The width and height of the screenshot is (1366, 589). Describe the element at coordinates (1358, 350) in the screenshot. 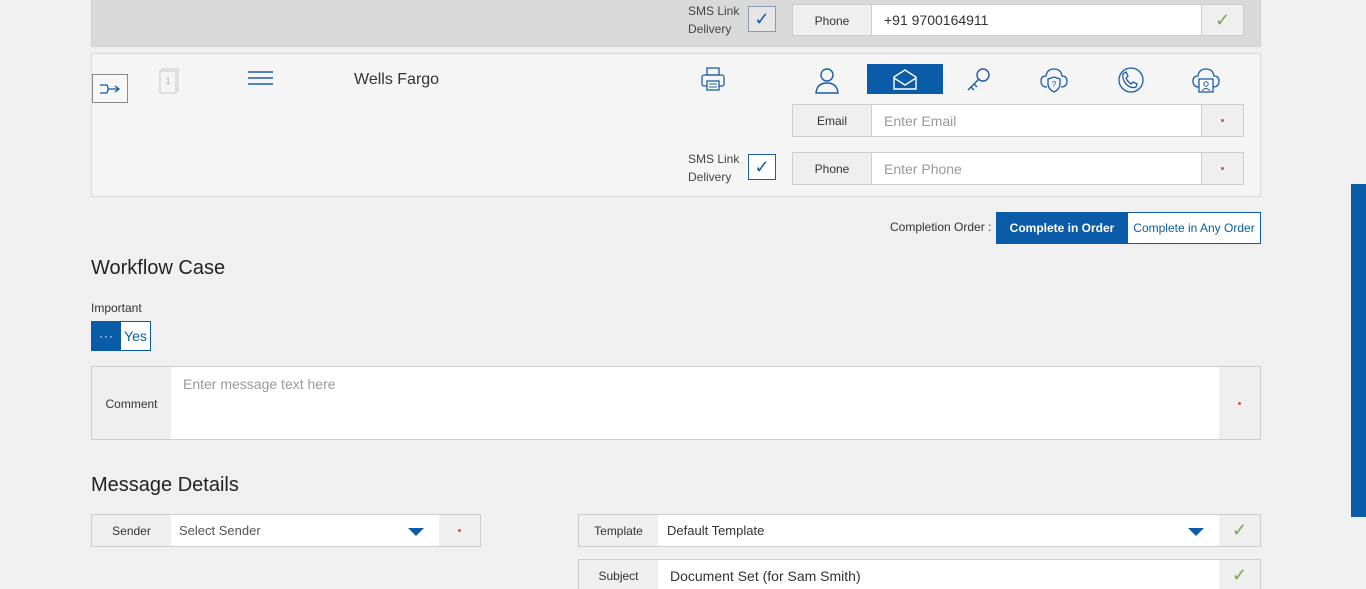

I see `scrollbar` at that location.